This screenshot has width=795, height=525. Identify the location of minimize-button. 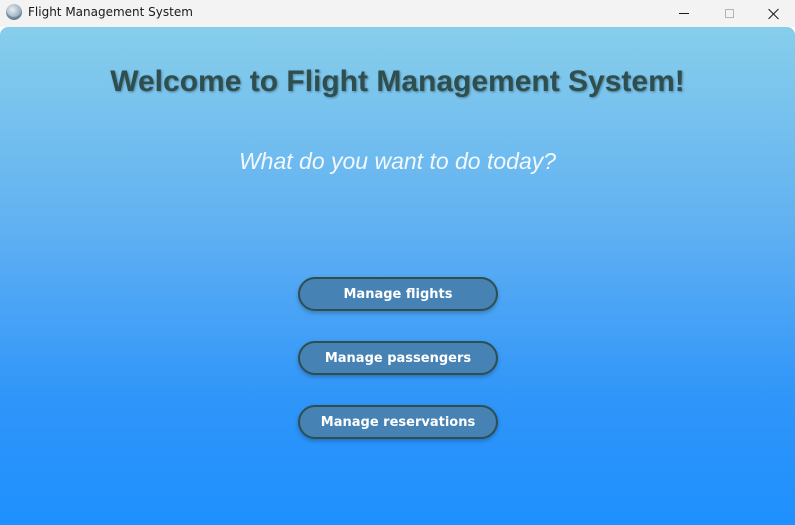
(684, 13).